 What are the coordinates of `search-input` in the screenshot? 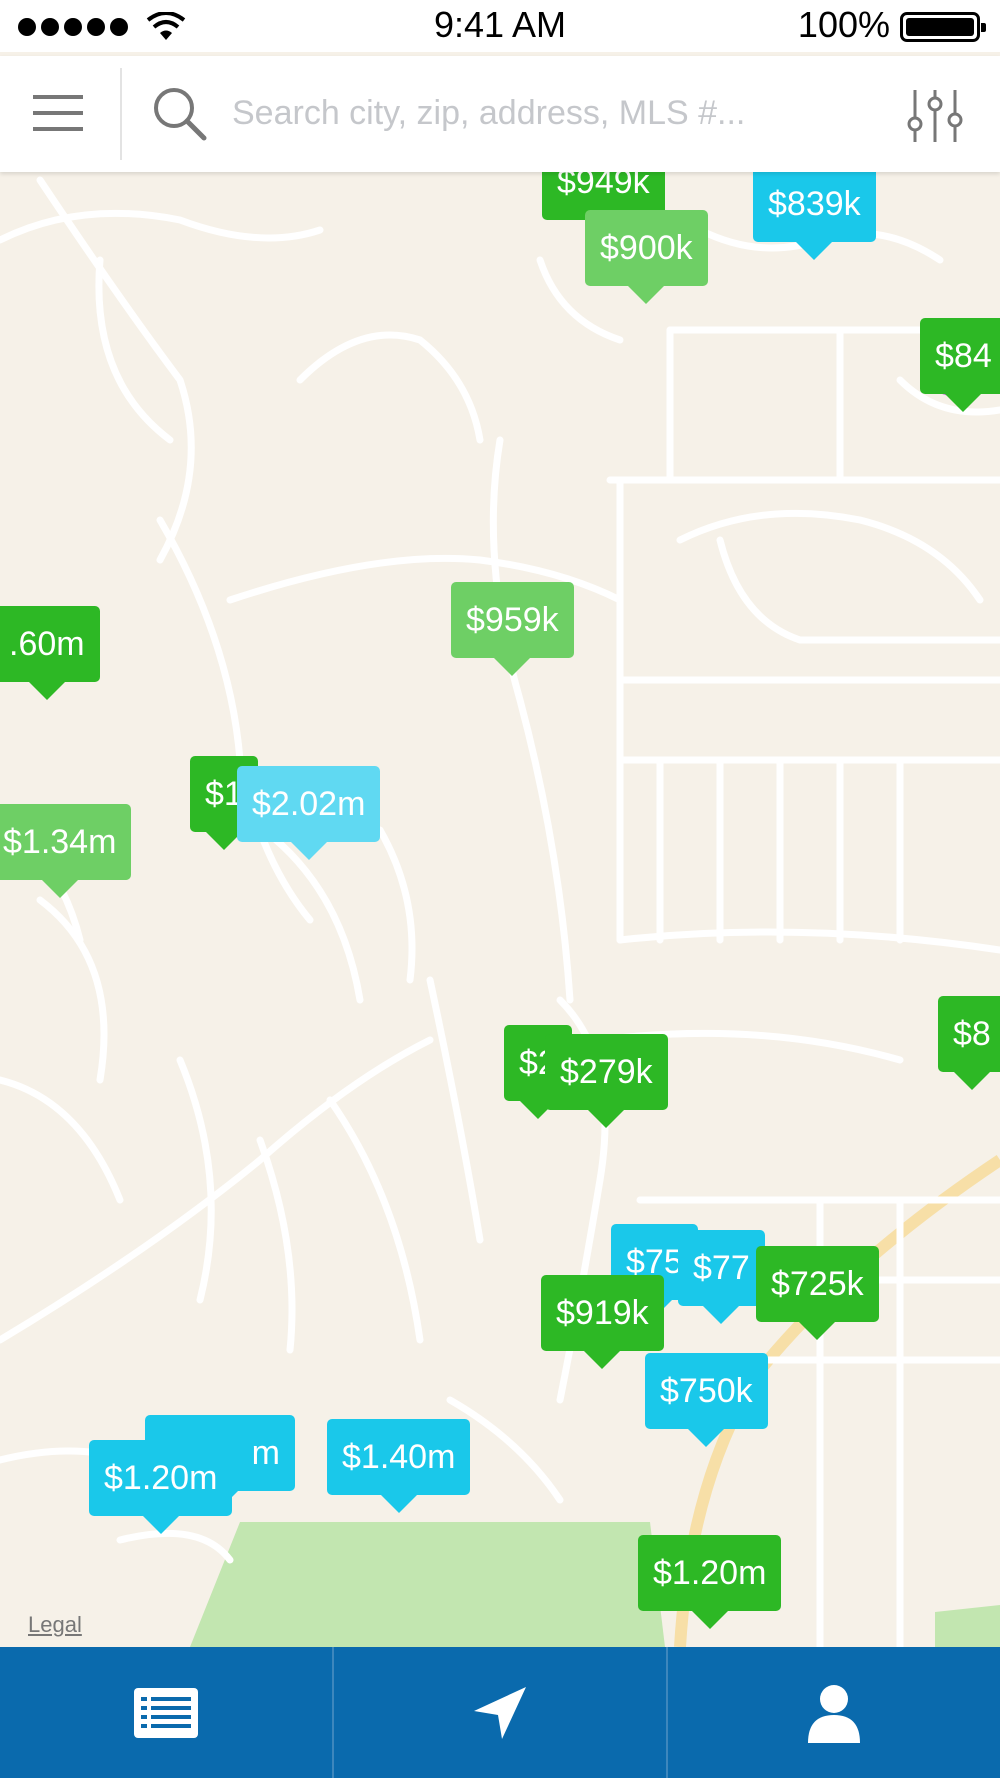 It's located at (532, 113).